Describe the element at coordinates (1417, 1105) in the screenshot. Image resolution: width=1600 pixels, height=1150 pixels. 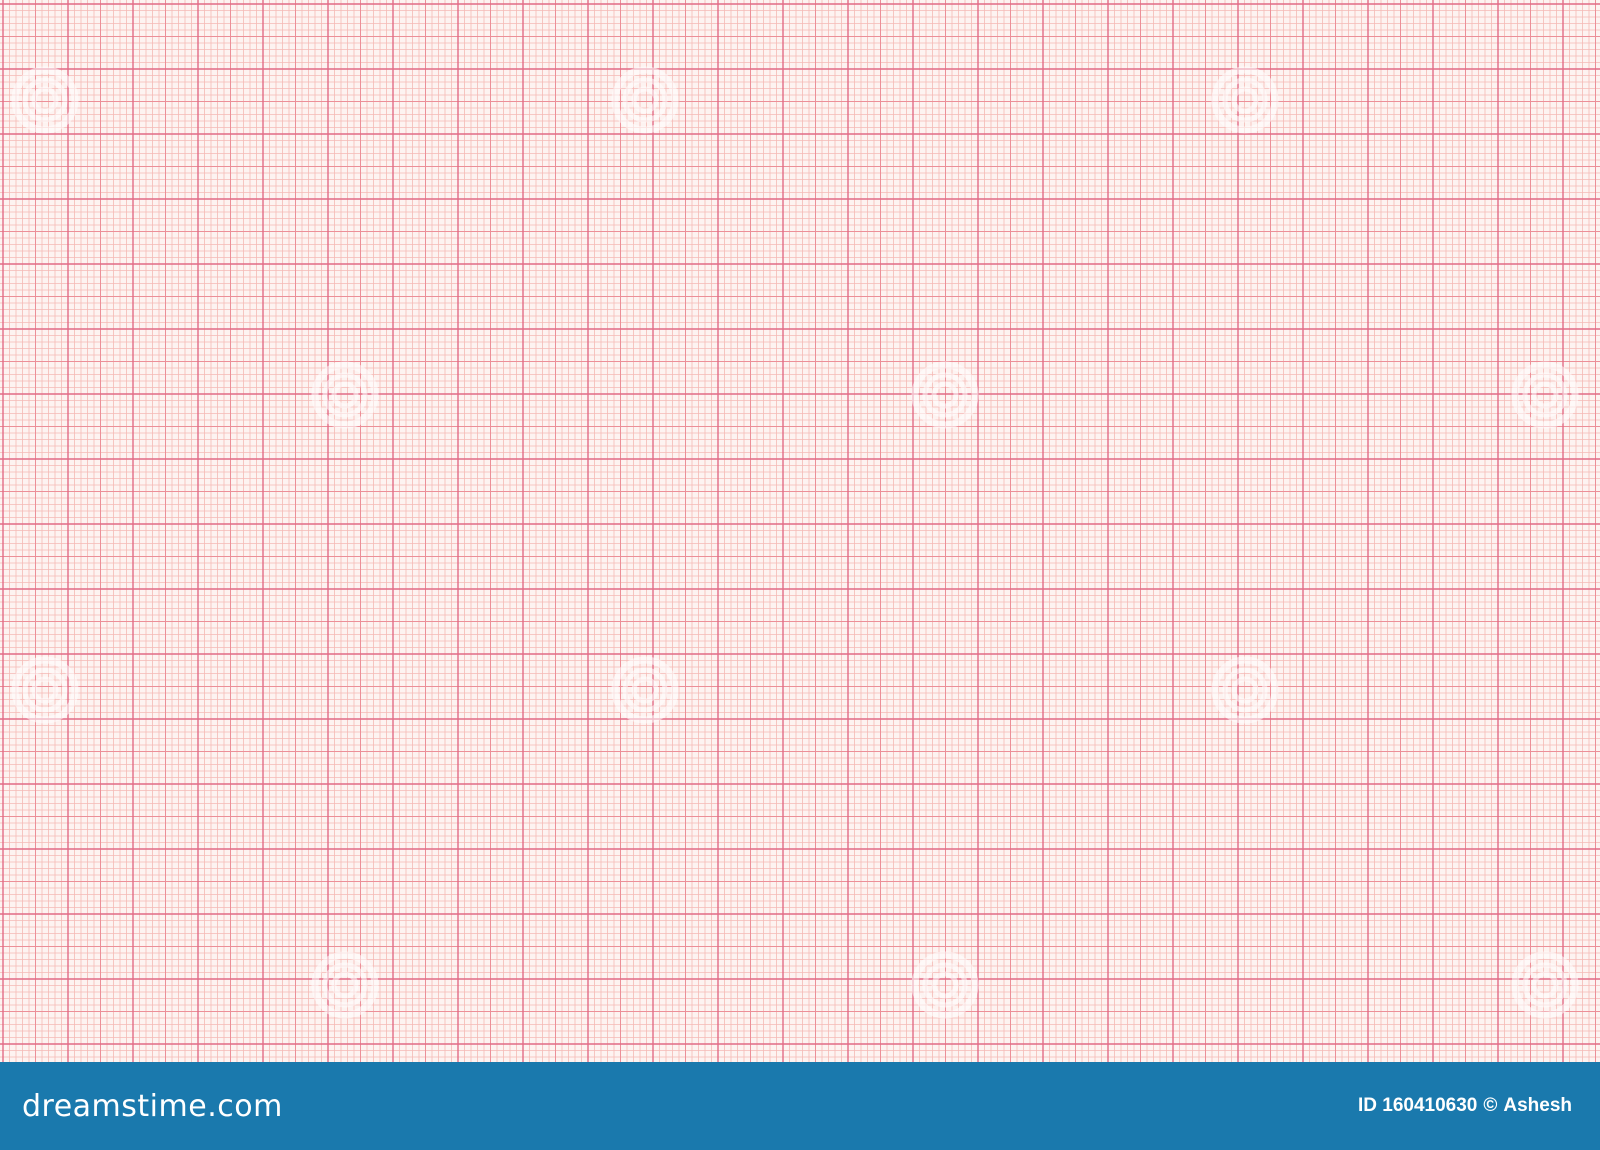
I see `image-id: ID 160410630` at that location.